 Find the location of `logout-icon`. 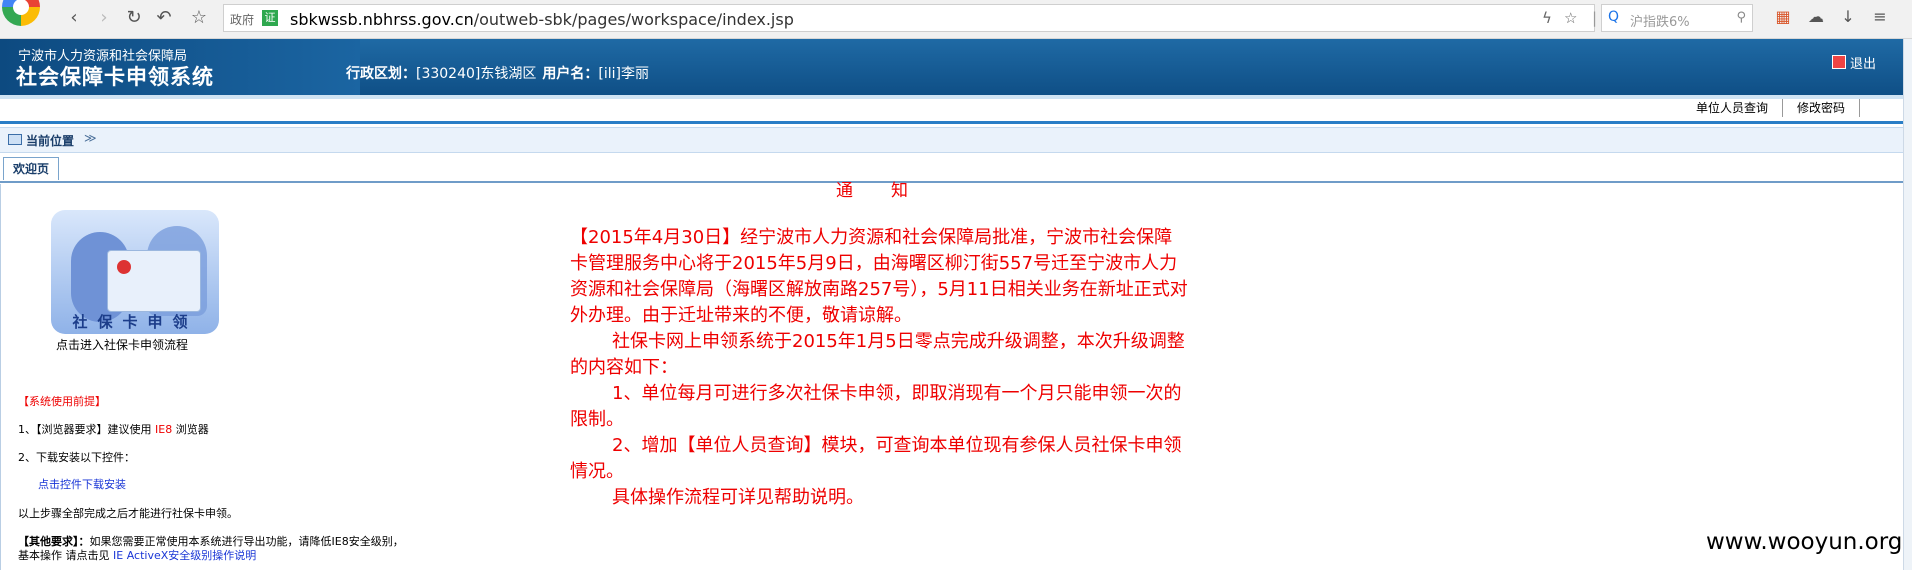

logout-icon is located at coordinates (1839, 62).